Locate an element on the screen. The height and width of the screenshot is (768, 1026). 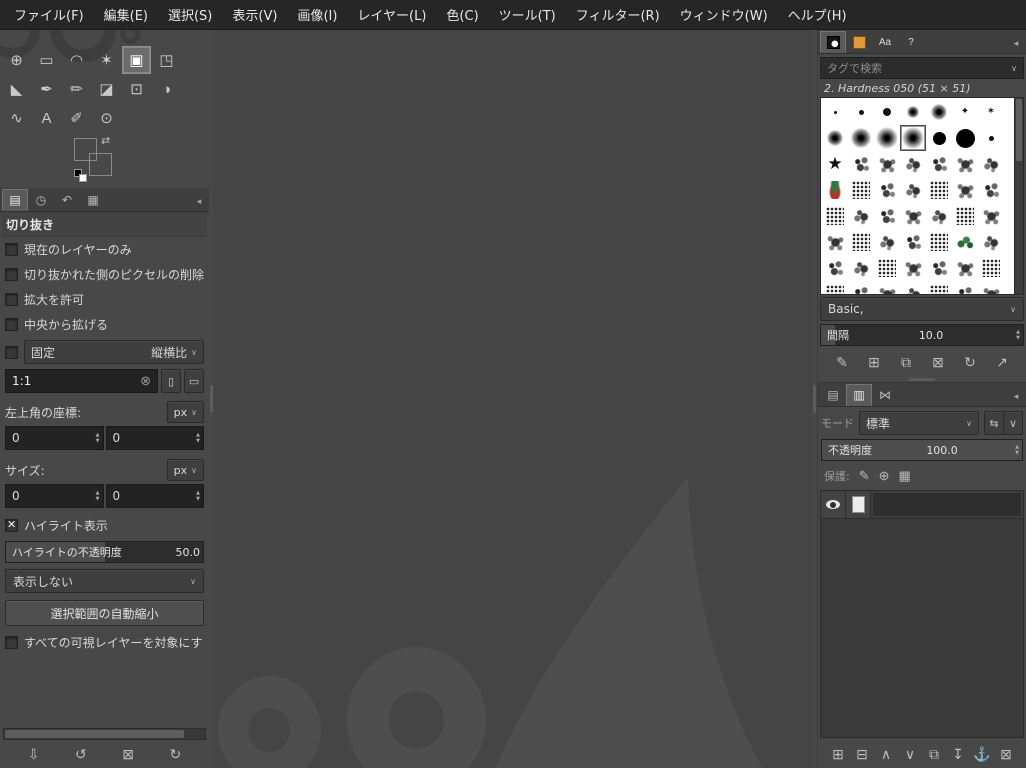
size-height-spinner: 0 is located at coordinates (155, 496).